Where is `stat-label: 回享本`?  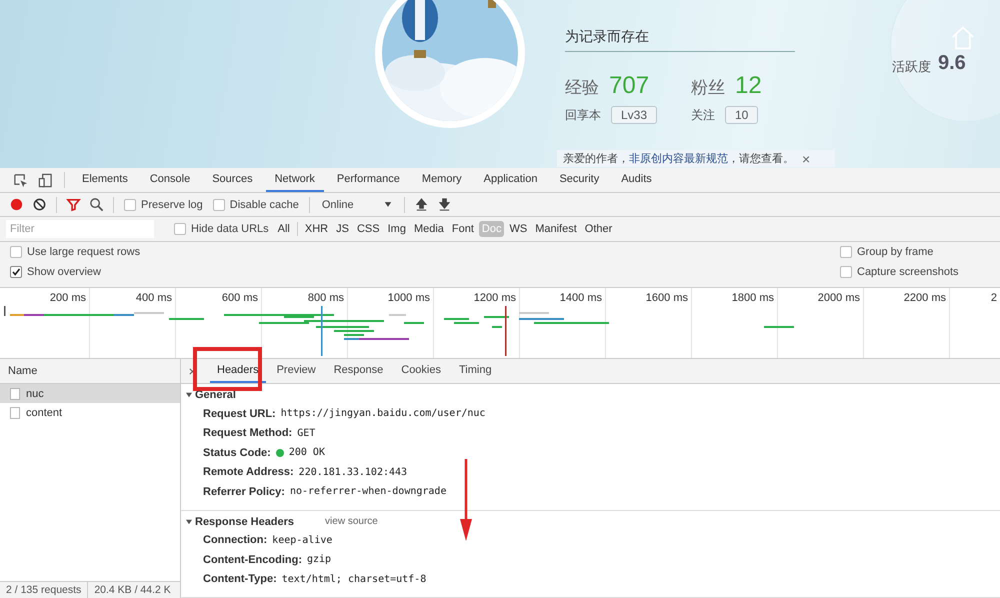
stat-label: 回享本 is located at coordinates (583, 115).